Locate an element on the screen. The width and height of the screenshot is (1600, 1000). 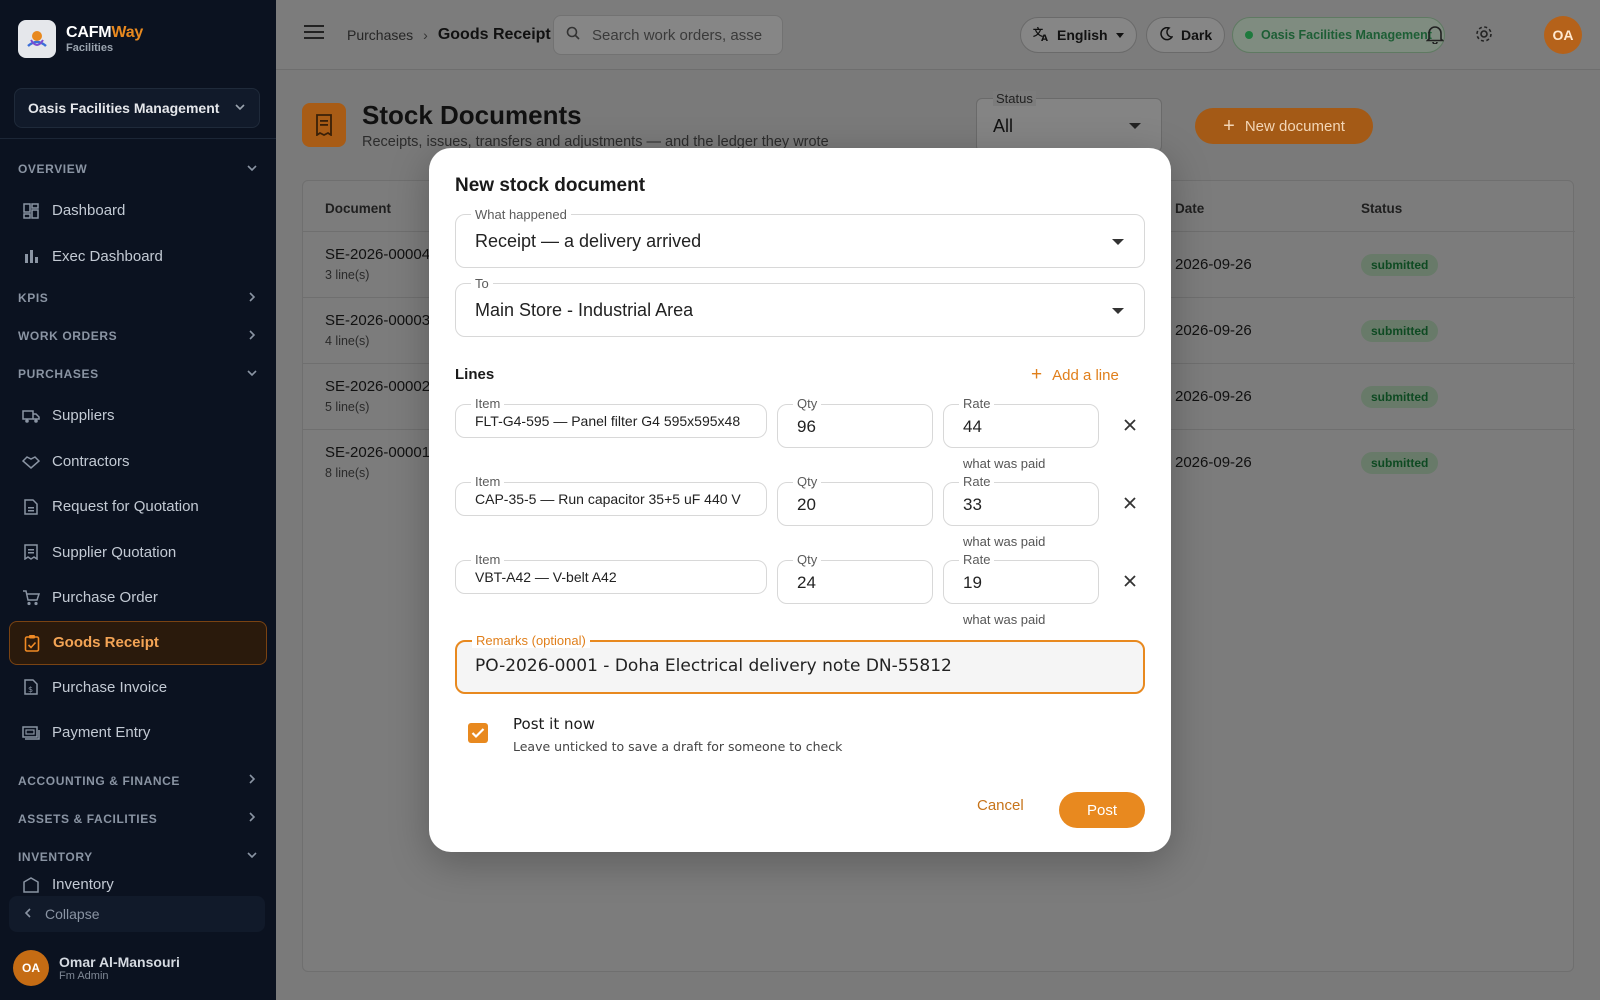
clipboard-icon is located at coordinates (32, 643).